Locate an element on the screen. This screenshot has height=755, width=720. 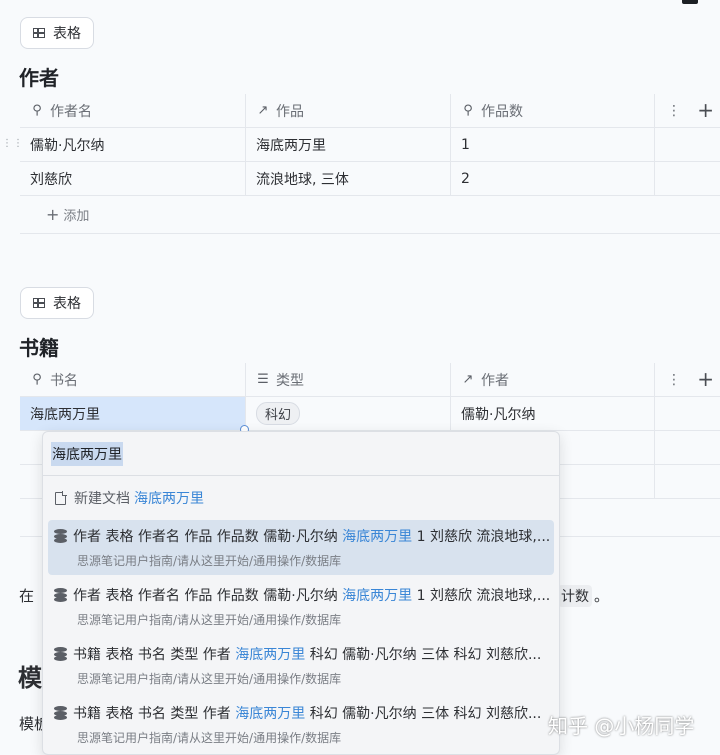
type-tag: 科幻 is located at coordinates (278, 413).